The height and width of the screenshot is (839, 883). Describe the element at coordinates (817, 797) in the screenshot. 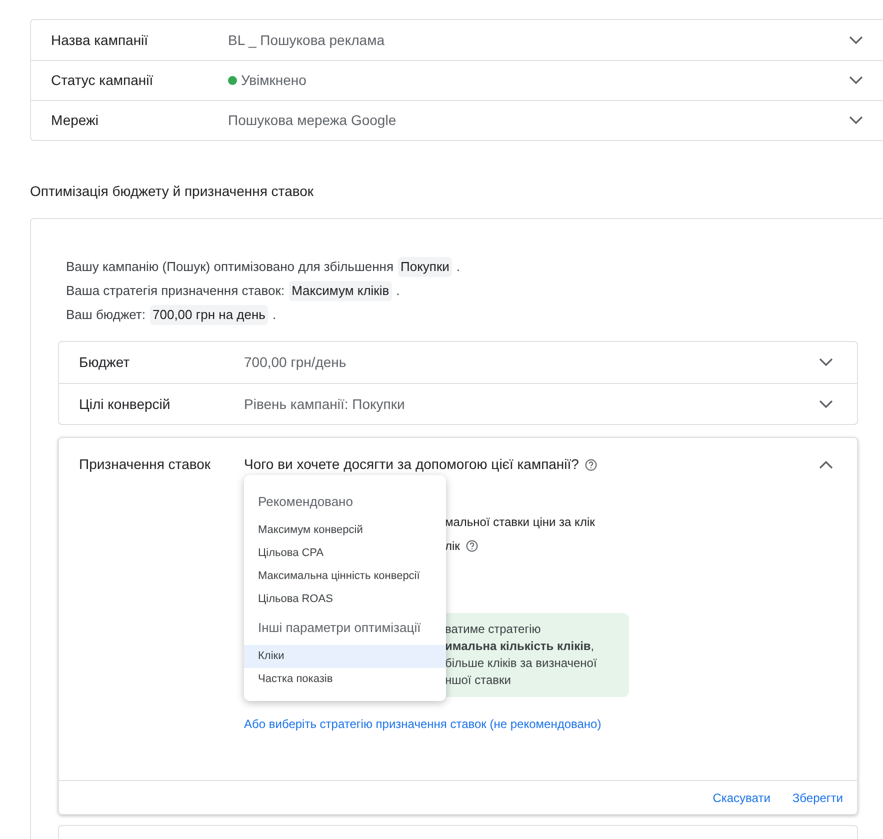

I see `save-button: Зберегти` at that location.